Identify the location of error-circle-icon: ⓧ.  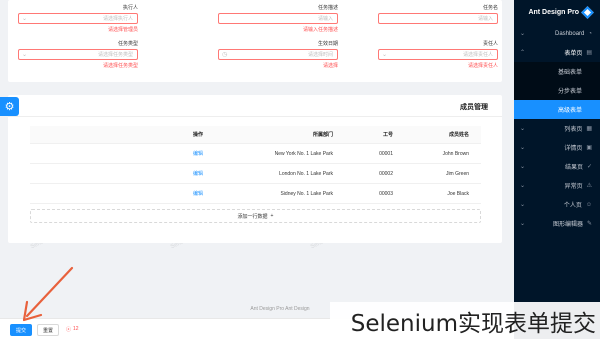
(69, 330).